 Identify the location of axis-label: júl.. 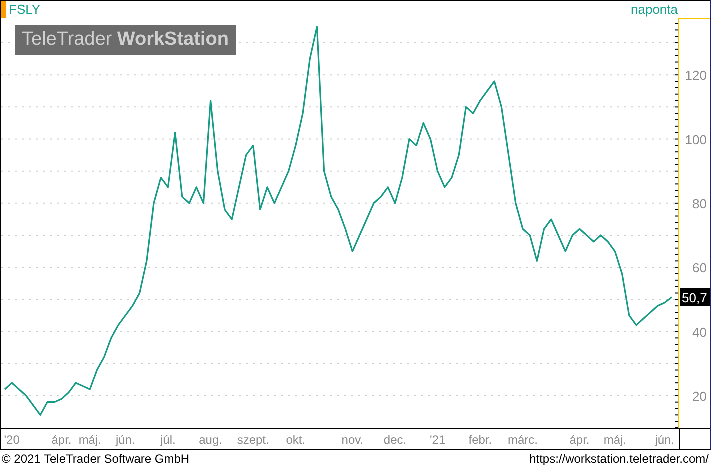
(168, 440).